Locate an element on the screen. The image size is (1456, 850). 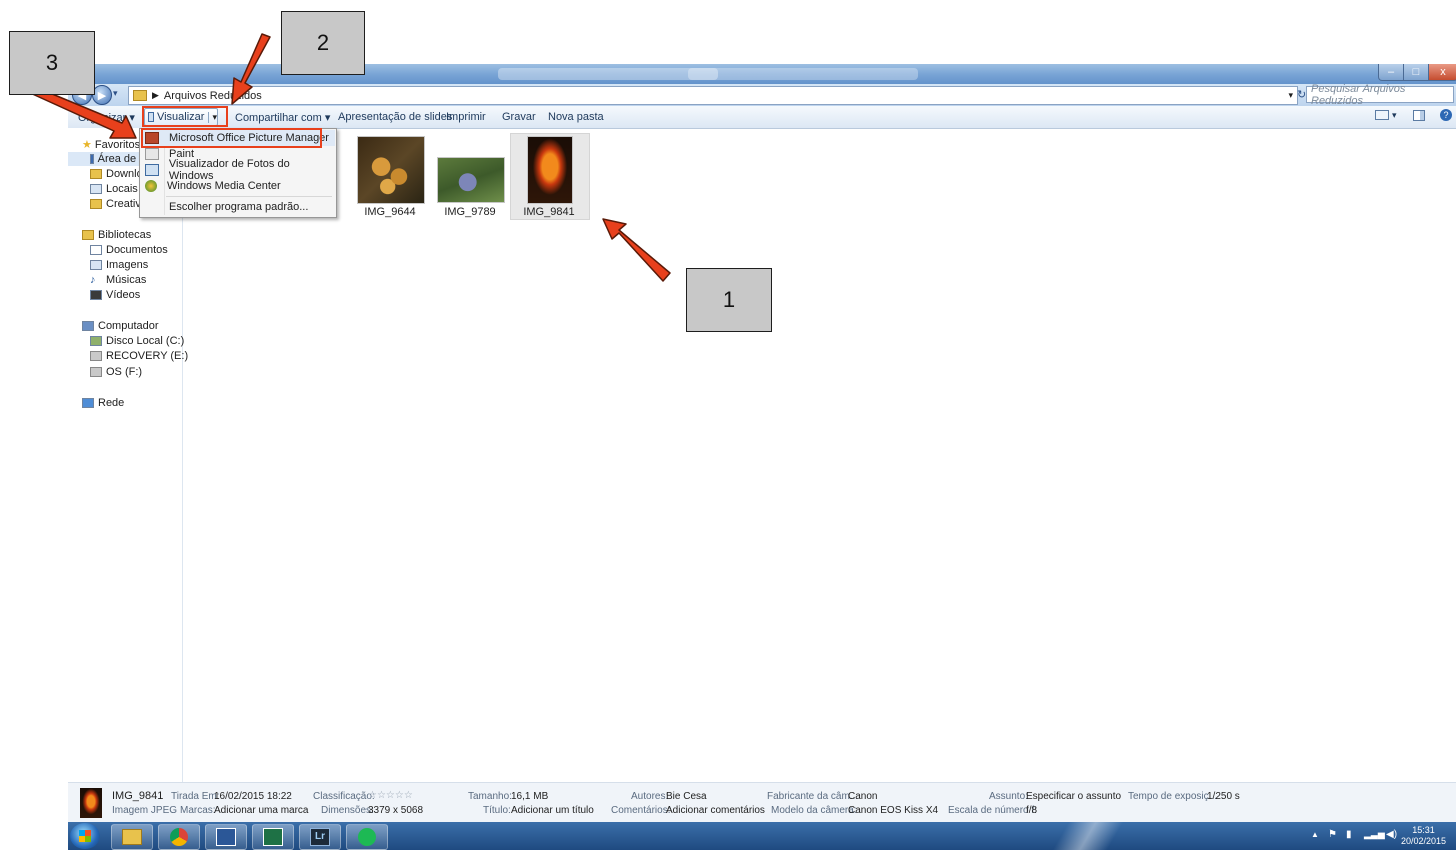
annotation-arrows is located at coordinates (349, 157).